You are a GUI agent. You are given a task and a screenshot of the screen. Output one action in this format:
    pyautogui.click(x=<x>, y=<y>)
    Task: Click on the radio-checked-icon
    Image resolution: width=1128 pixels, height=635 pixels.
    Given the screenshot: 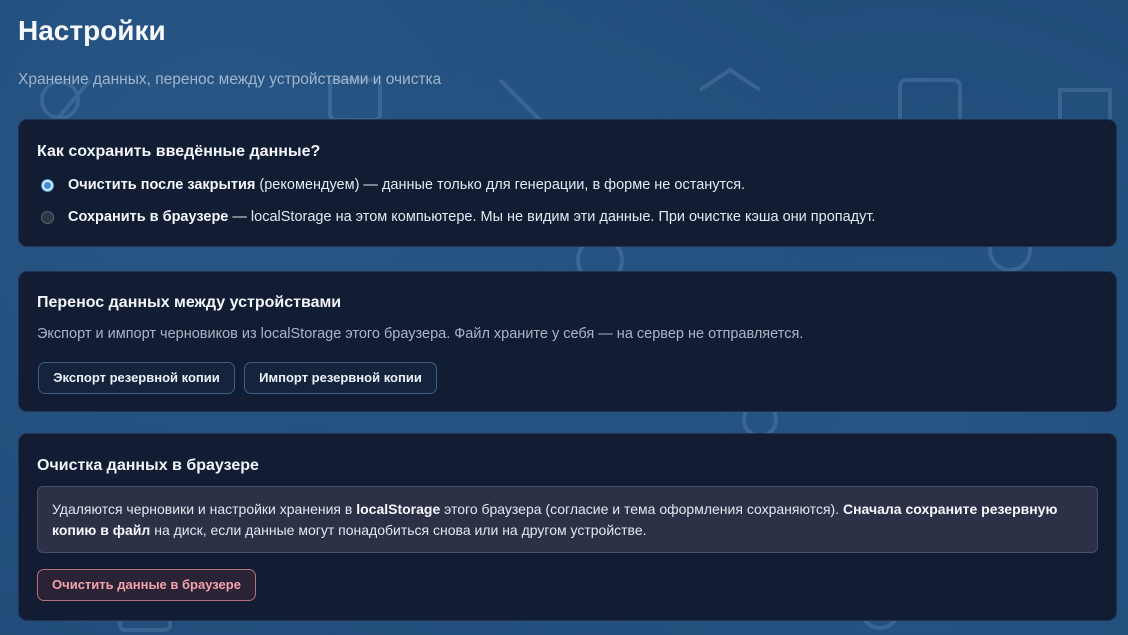 What is the action you would take?
    pyautogui.click(x=47, y=185)
    